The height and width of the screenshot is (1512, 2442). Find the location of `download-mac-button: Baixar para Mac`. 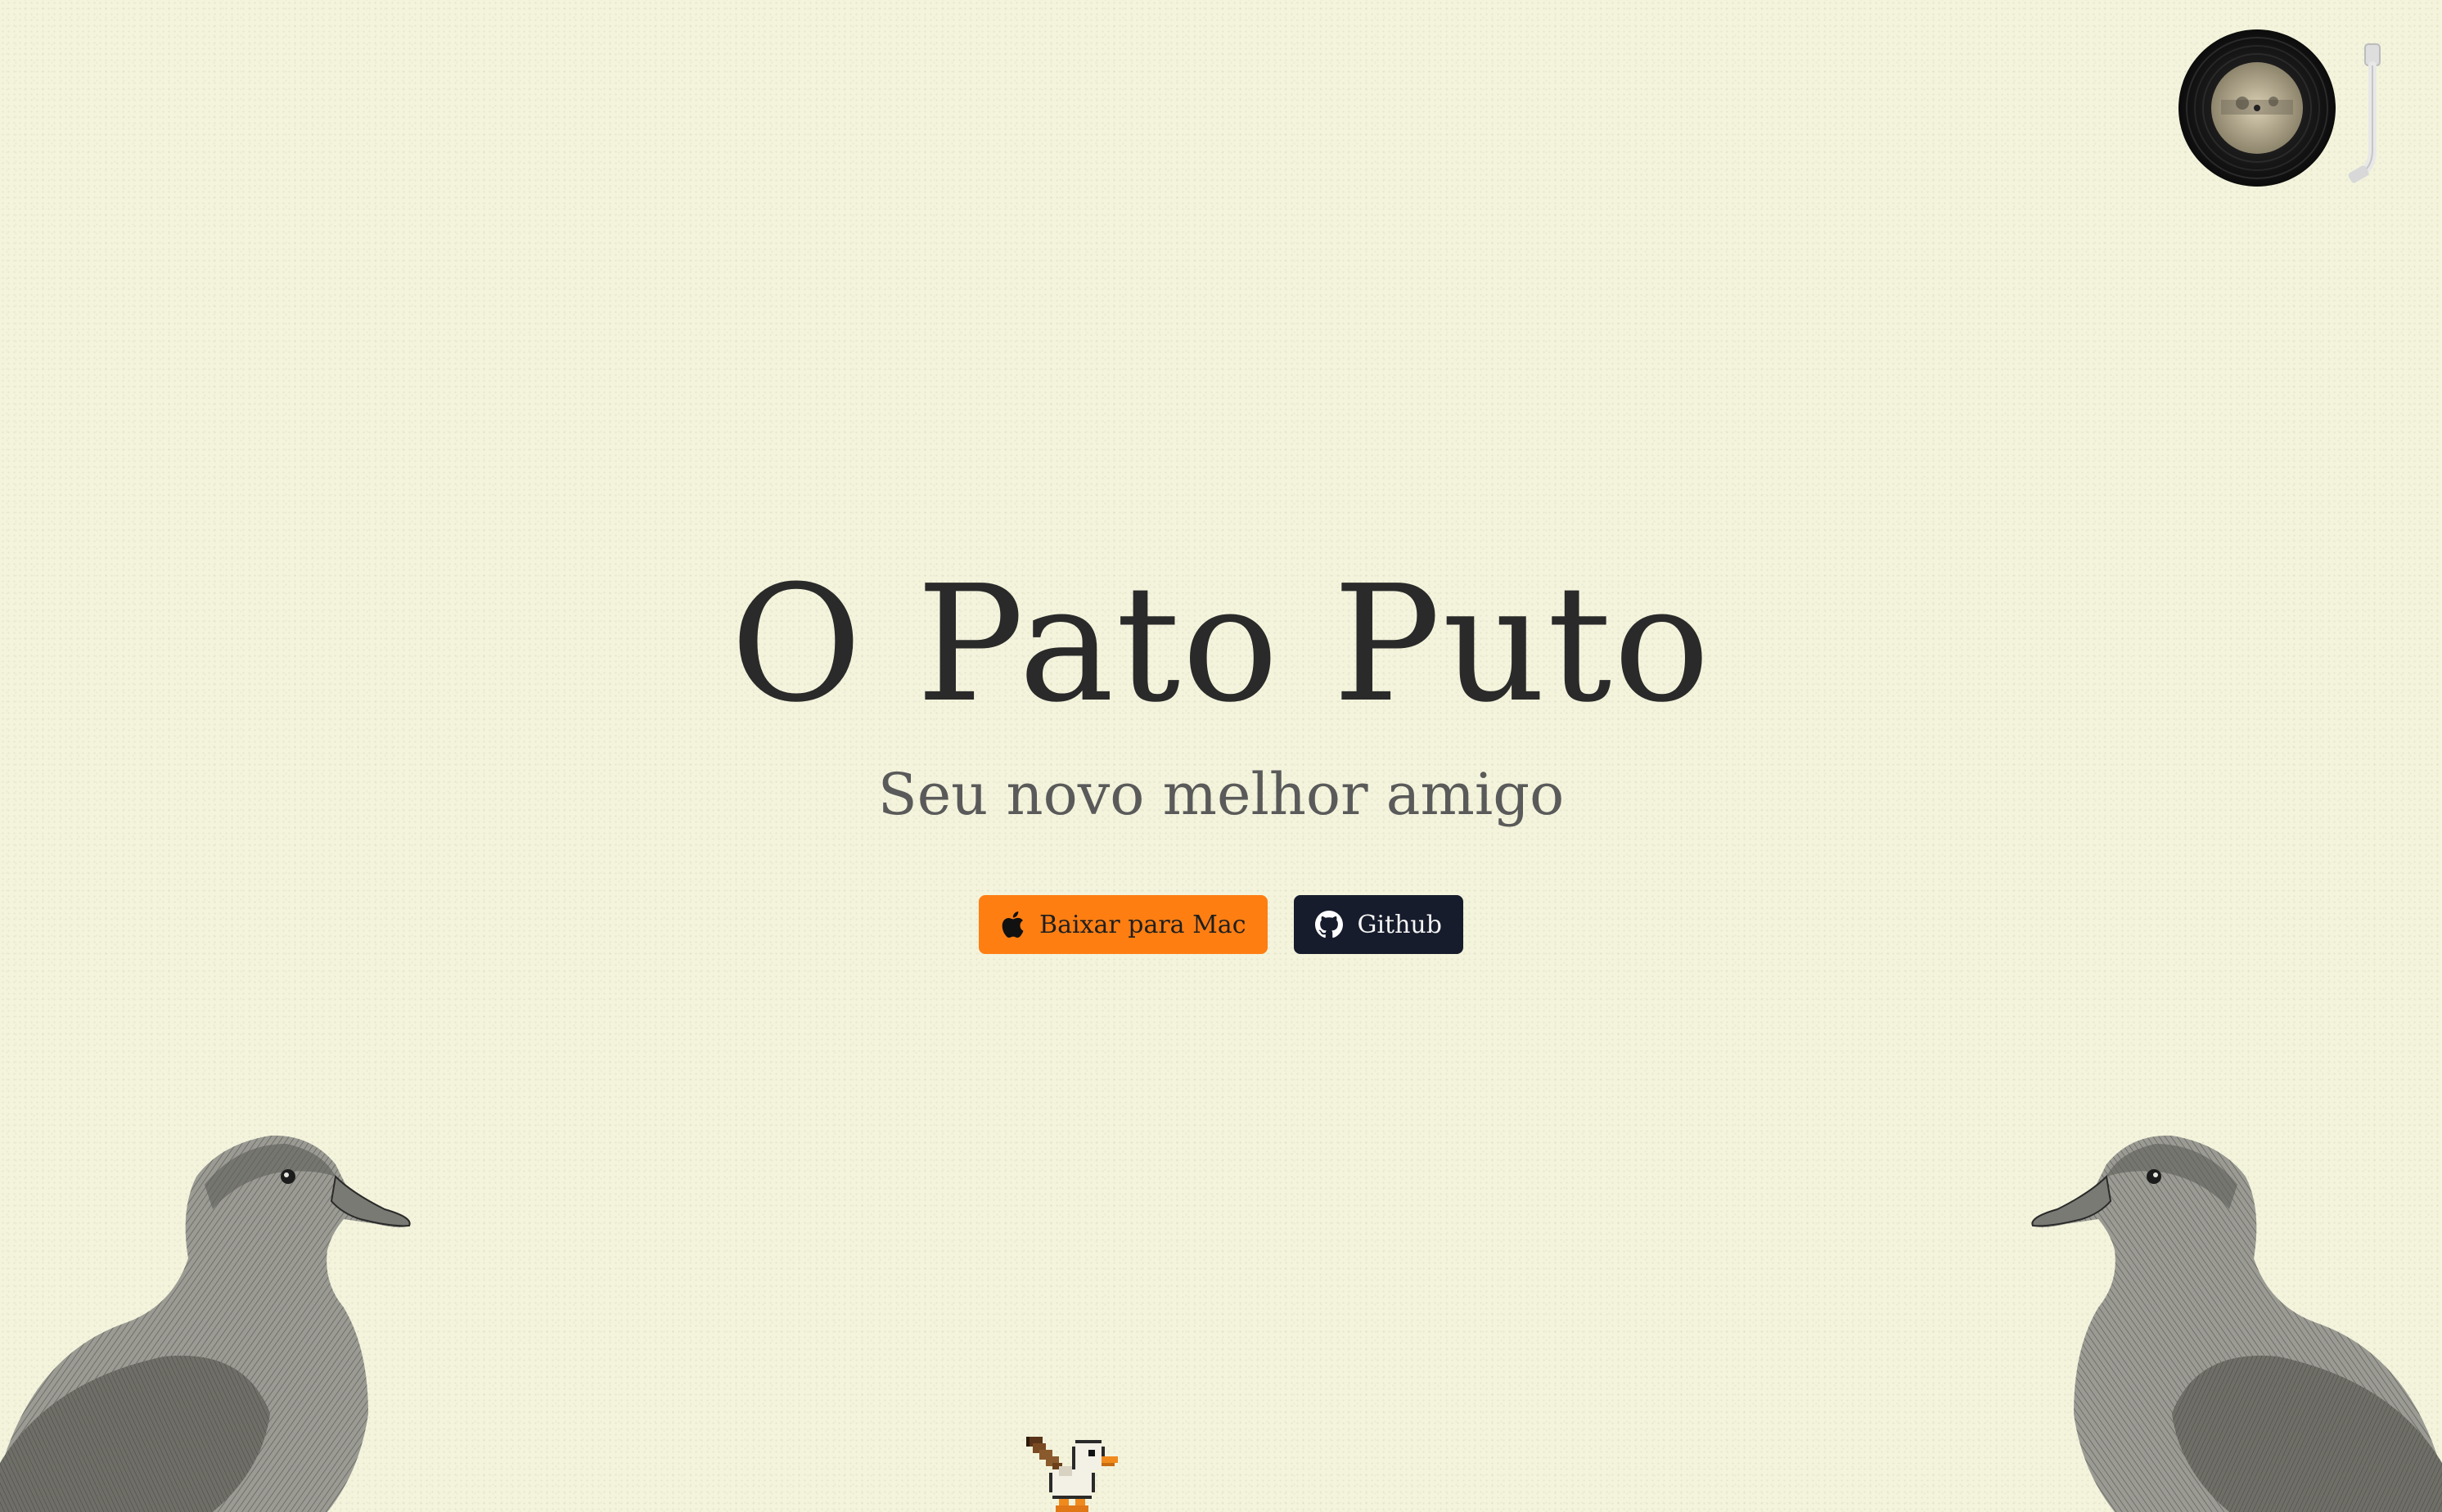

download-mac-button: Baixar para Mac is located at coordinates (1123, 925).